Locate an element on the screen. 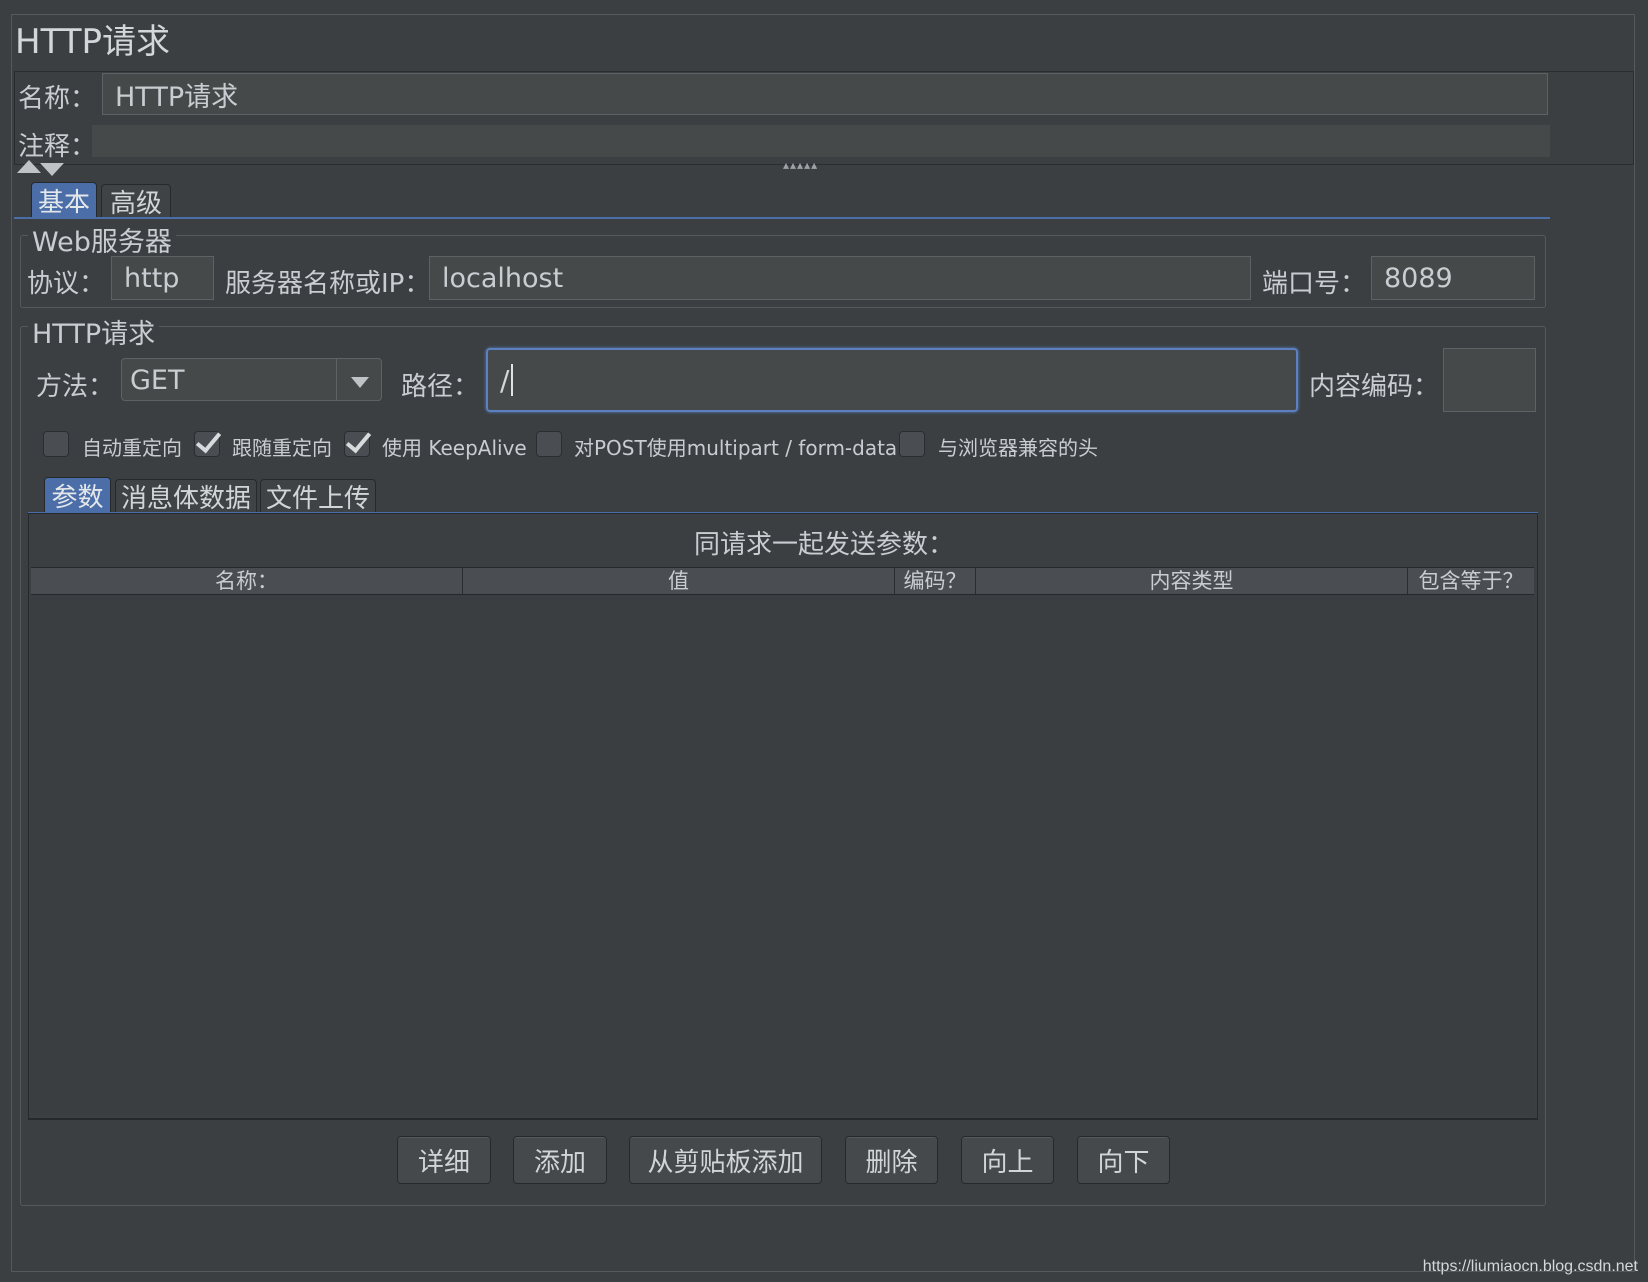  detail-button: 详细 is located at coordinates (444, 1160).